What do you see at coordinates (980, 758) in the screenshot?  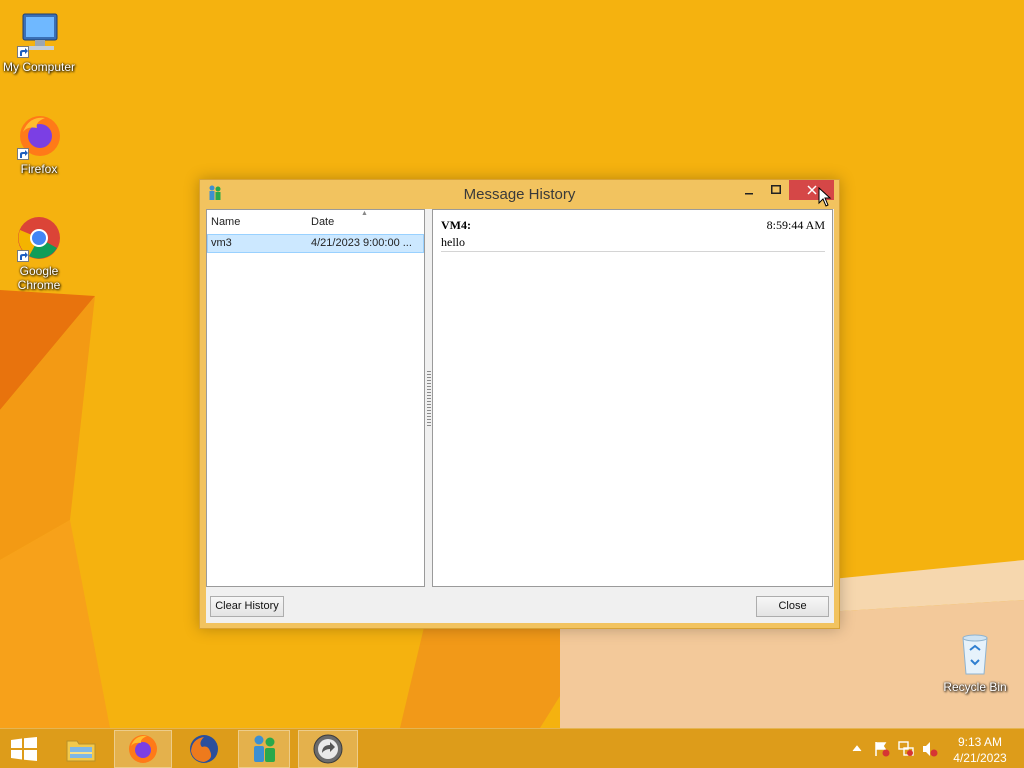 I see `clock-date: 4/21/2023` at bounding box center [980, 758].